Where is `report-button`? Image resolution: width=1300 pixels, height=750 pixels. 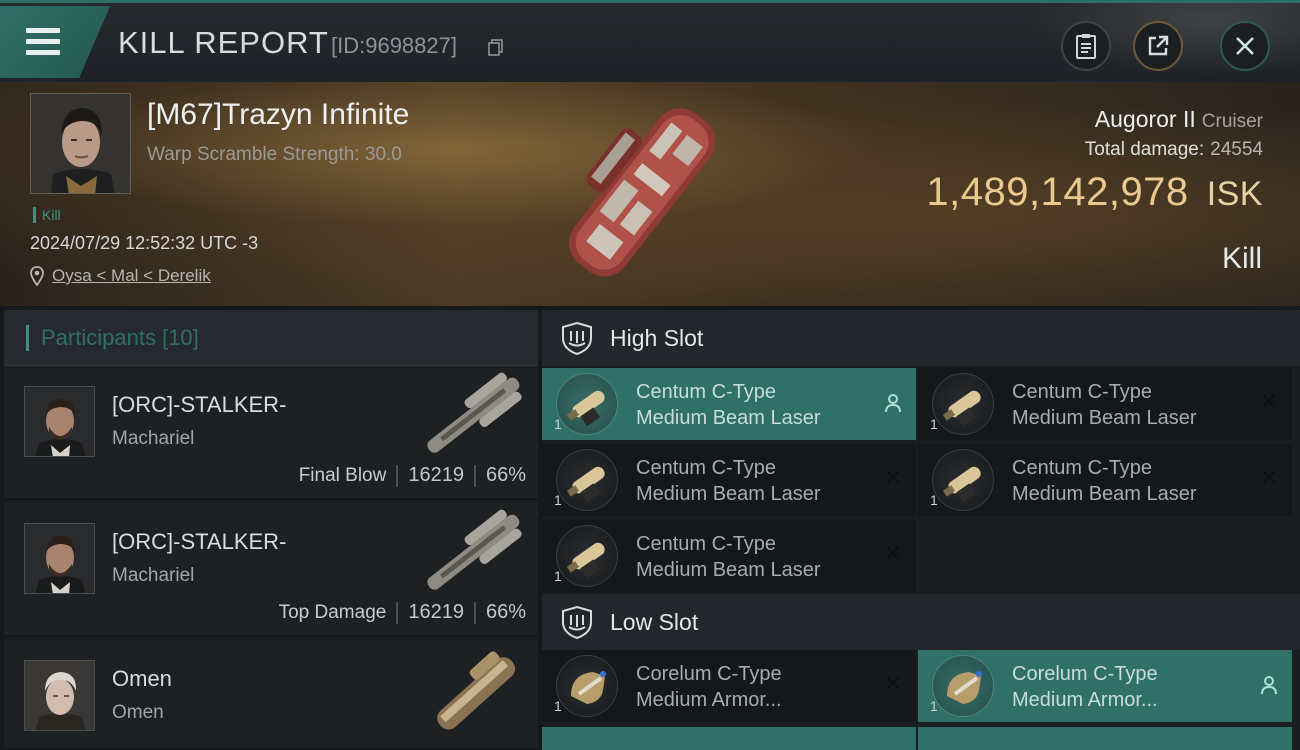
report-button is located at coordinates (1086, 46).